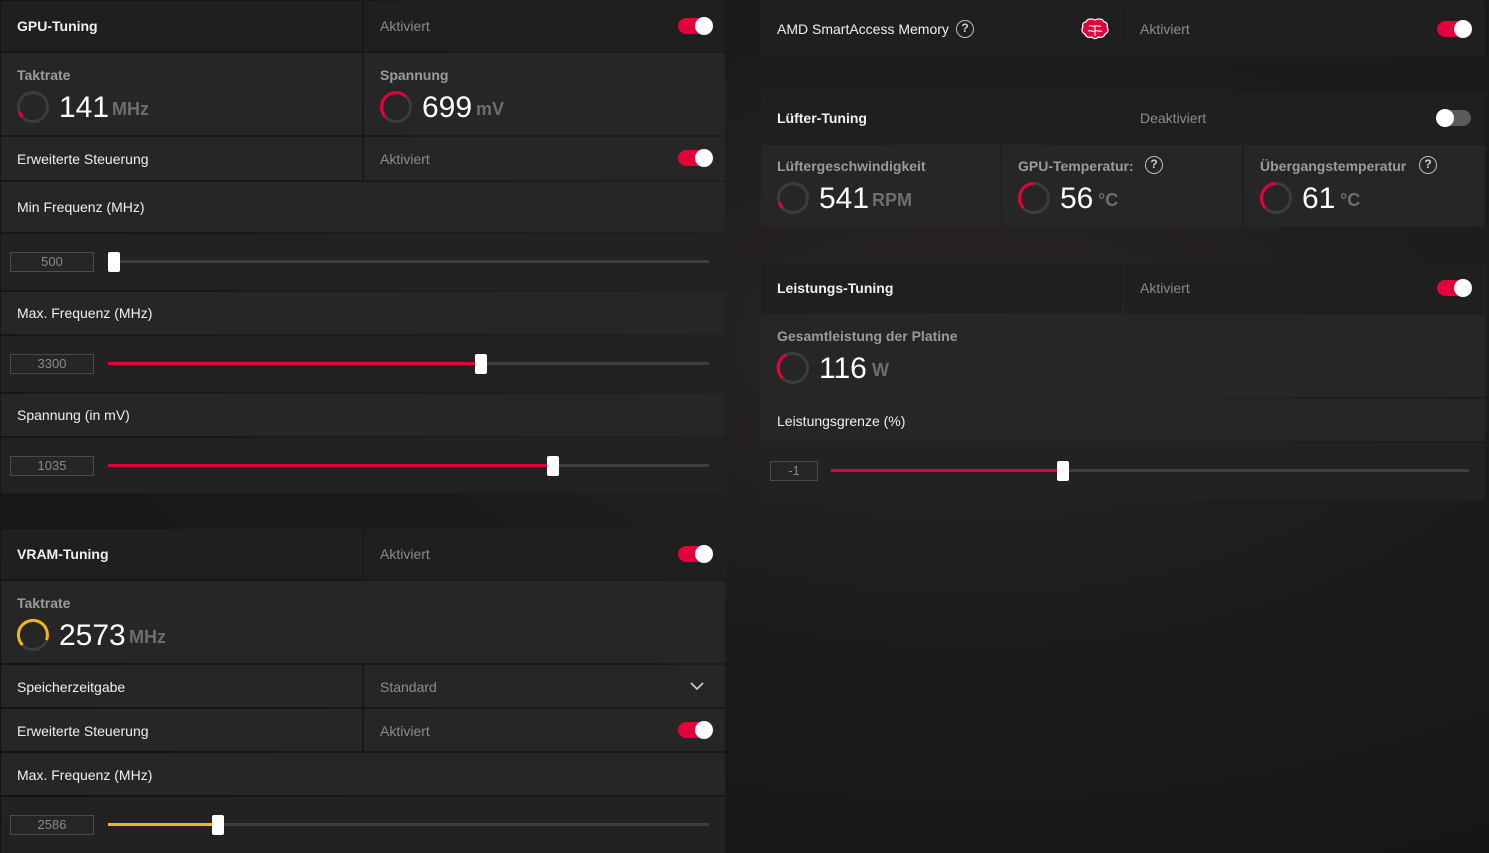 The image size is (1489, 853). I want to click on gpu-min-freq-thumb, so click(114, 262).